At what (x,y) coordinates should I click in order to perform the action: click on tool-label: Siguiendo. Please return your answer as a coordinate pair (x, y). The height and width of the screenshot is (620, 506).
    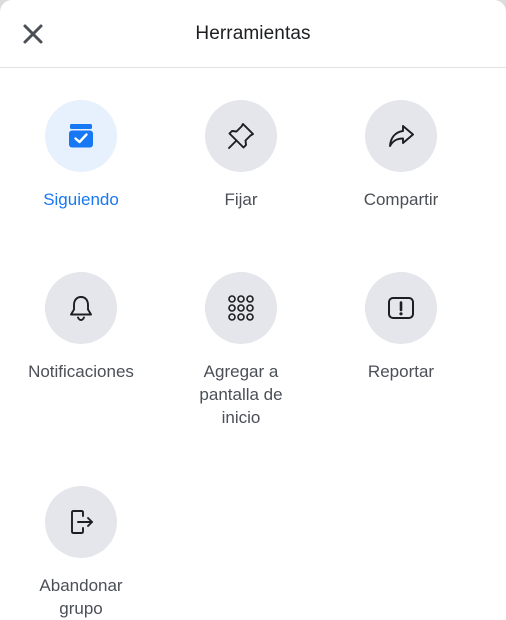
    Looking at the image, I should click on (81, 199).